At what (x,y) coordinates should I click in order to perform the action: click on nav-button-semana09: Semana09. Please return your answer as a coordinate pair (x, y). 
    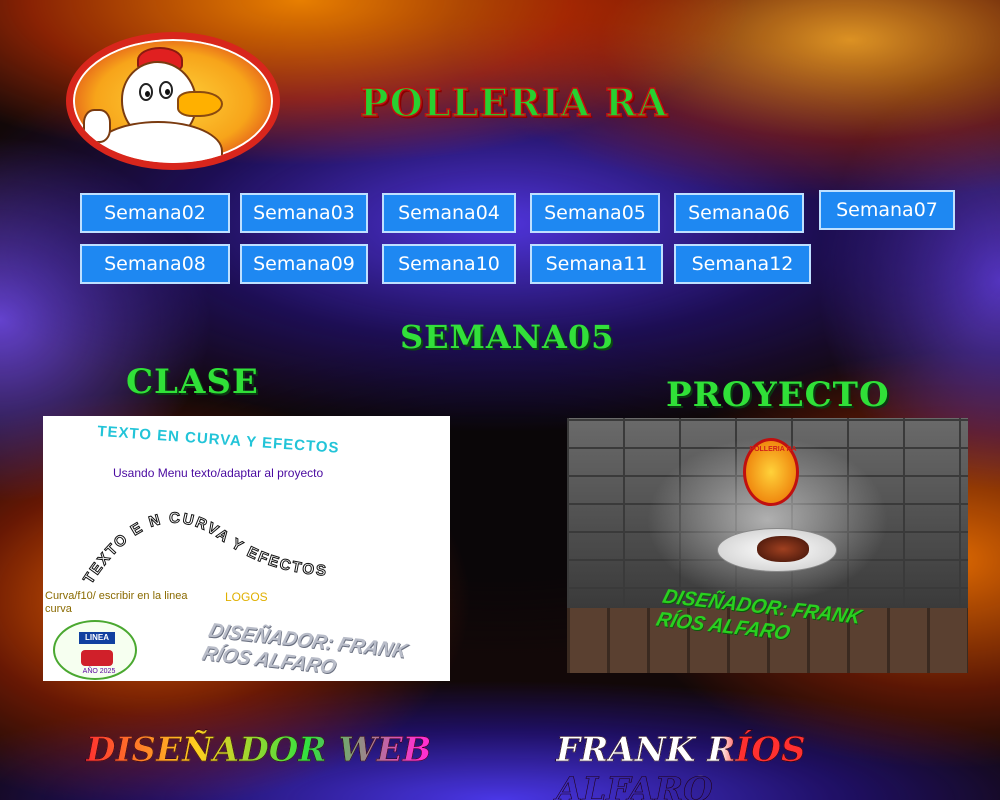
    Looking at the image, I should click on (304, 264).